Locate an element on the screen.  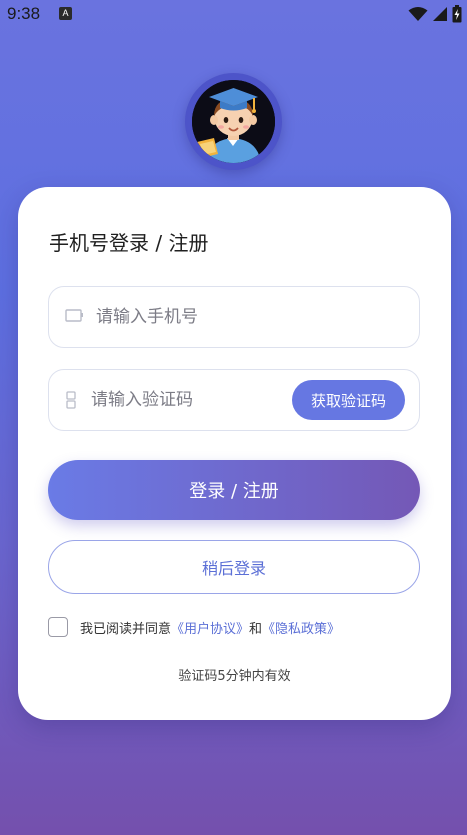
status-icons is located at coordinates (435, 14).